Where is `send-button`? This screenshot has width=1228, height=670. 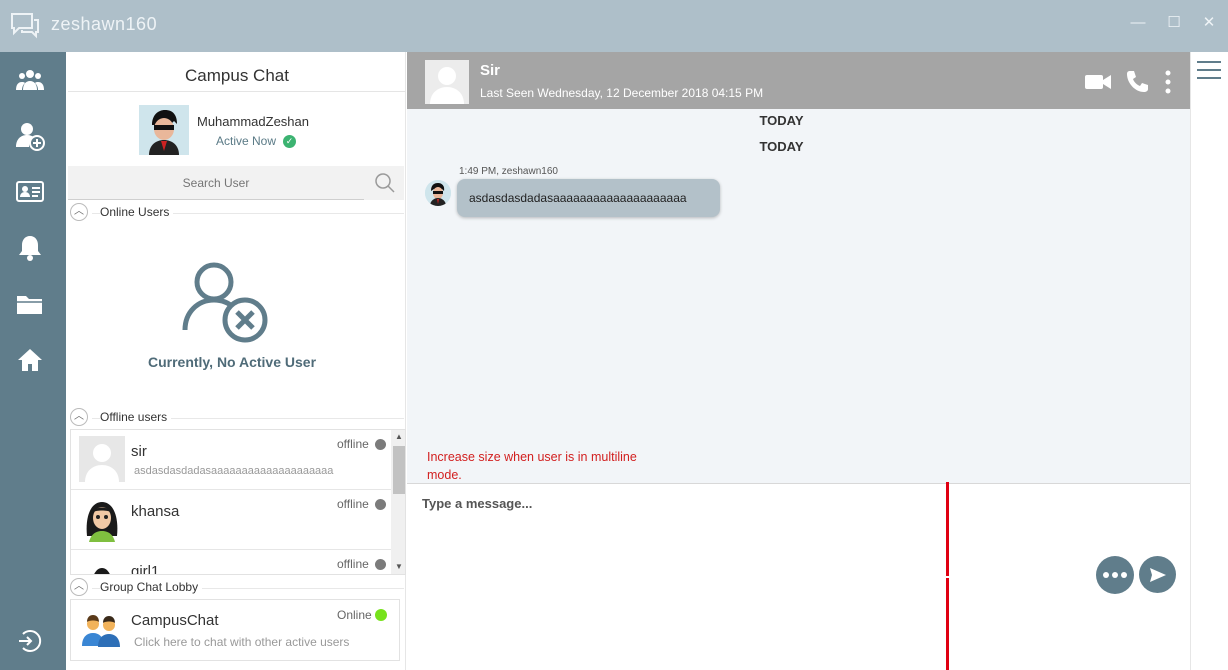 send-button is located at coordinates (1157, 574).